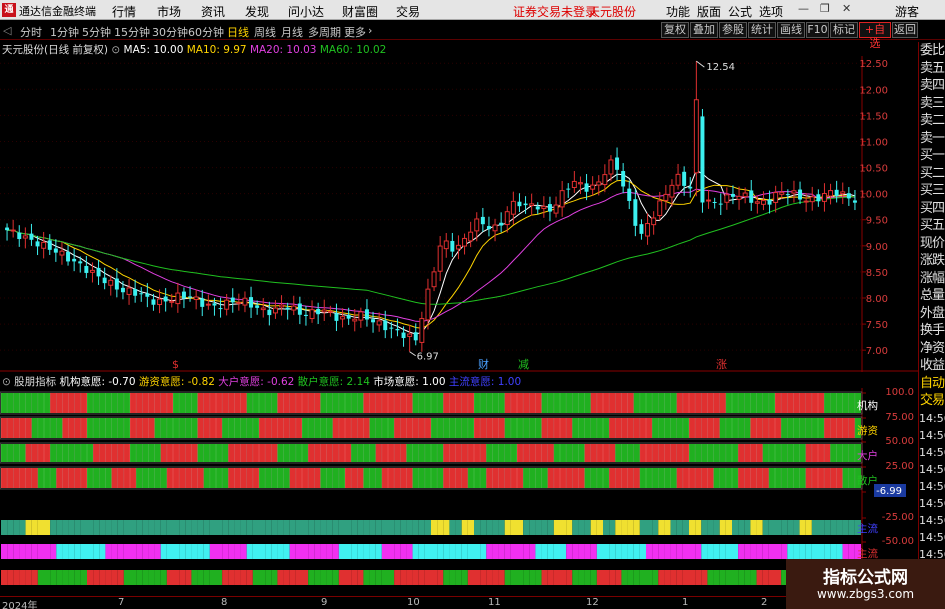  I want to click on menu-options: 选项, so click(771, 11).